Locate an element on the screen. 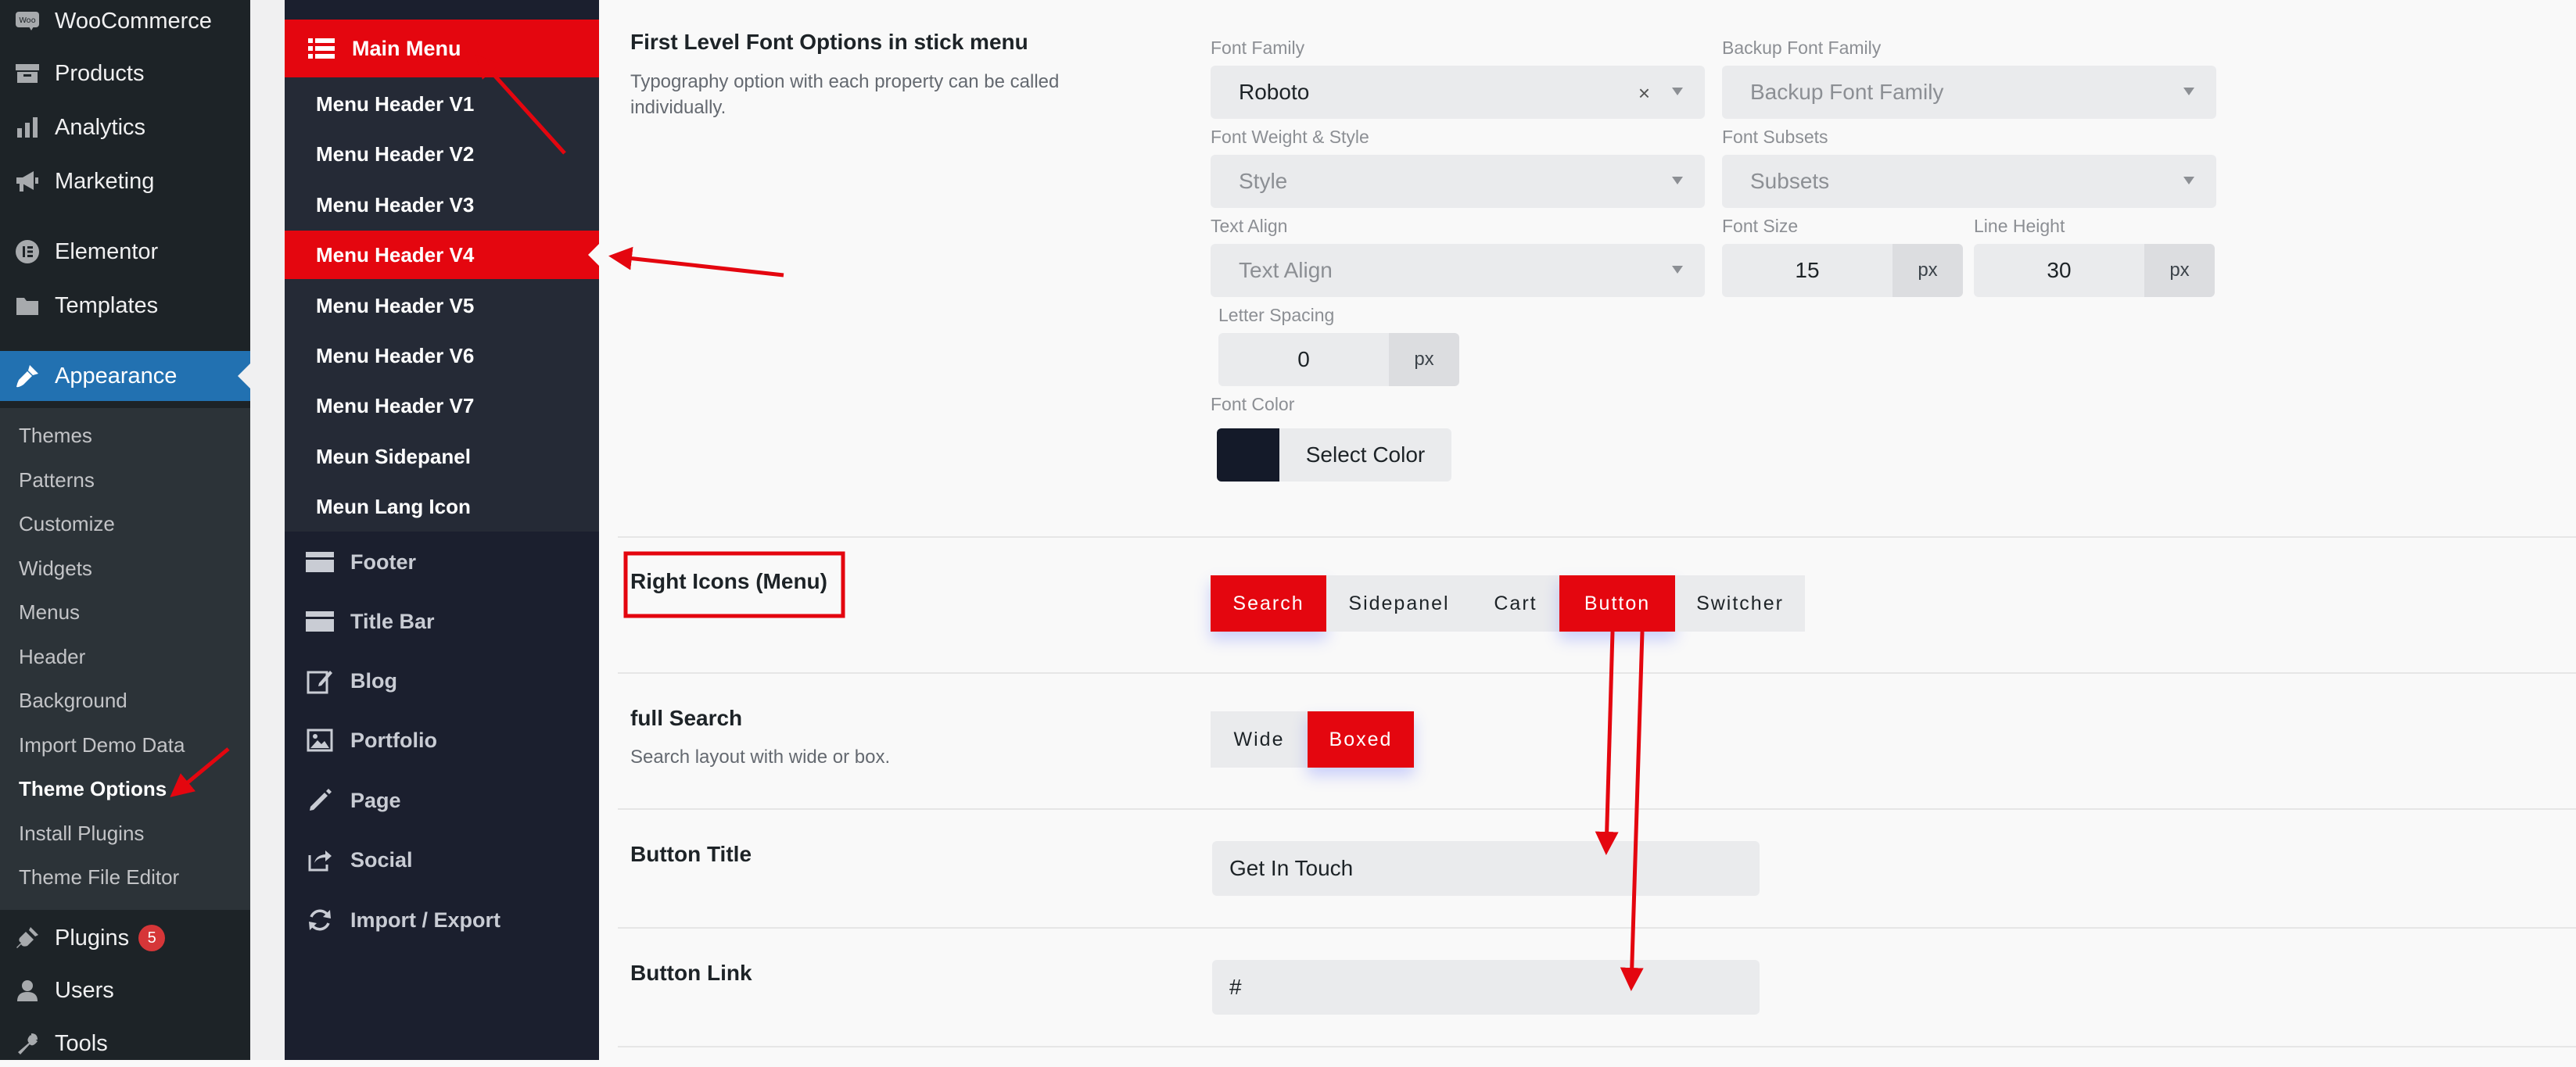  options-nav-blog: Blog is located at coordinates (442, 681).